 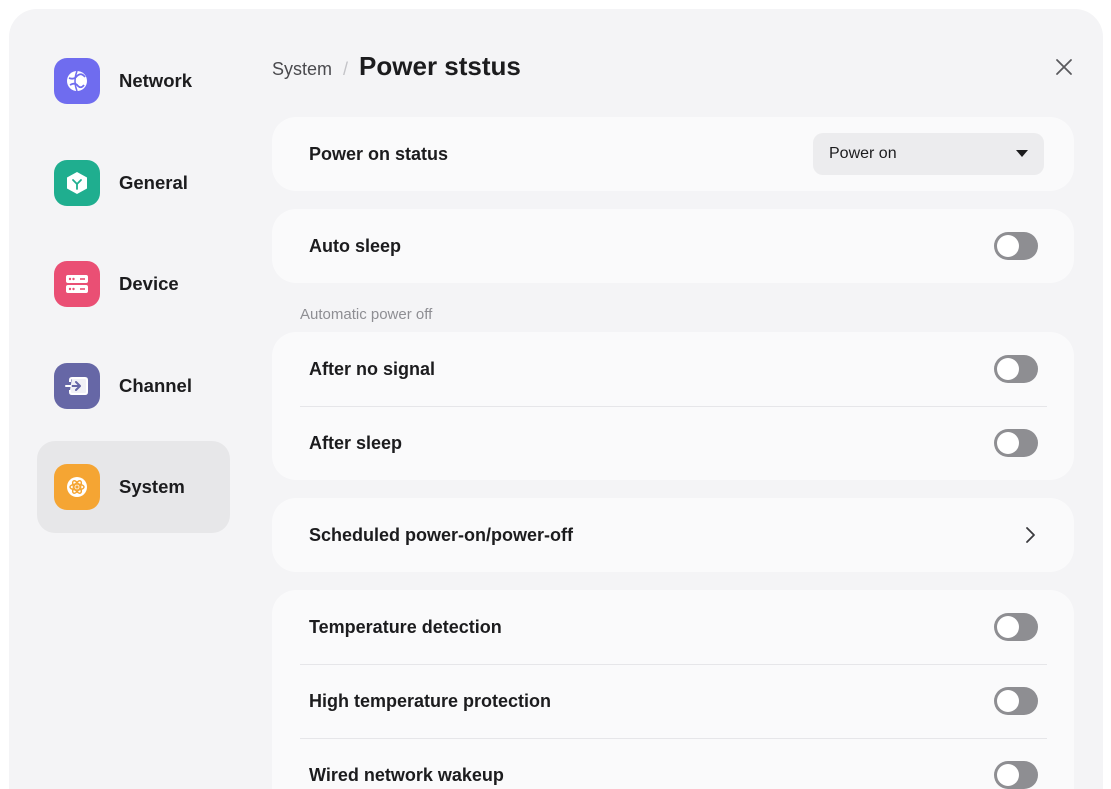 What do you see at coordinates (152, 486) in the screenshot?
I see `sidebar-item-label: System` at bounding box center [152, 486].